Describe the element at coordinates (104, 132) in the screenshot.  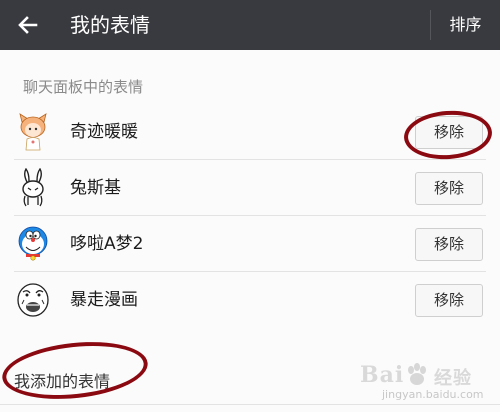
I see `sticker-name: 奇迹暖暖` at that location.